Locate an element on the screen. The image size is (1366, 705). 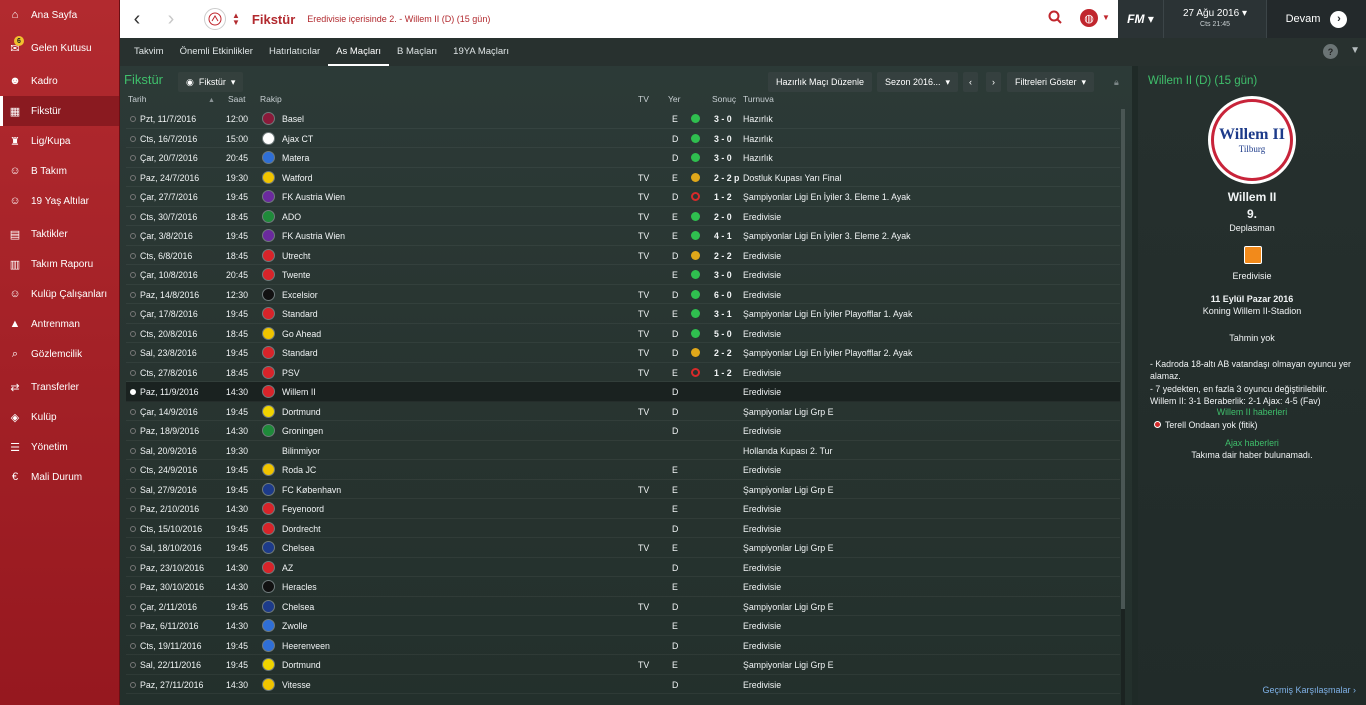
col-tv: TV is located at coordinates (643, 99).